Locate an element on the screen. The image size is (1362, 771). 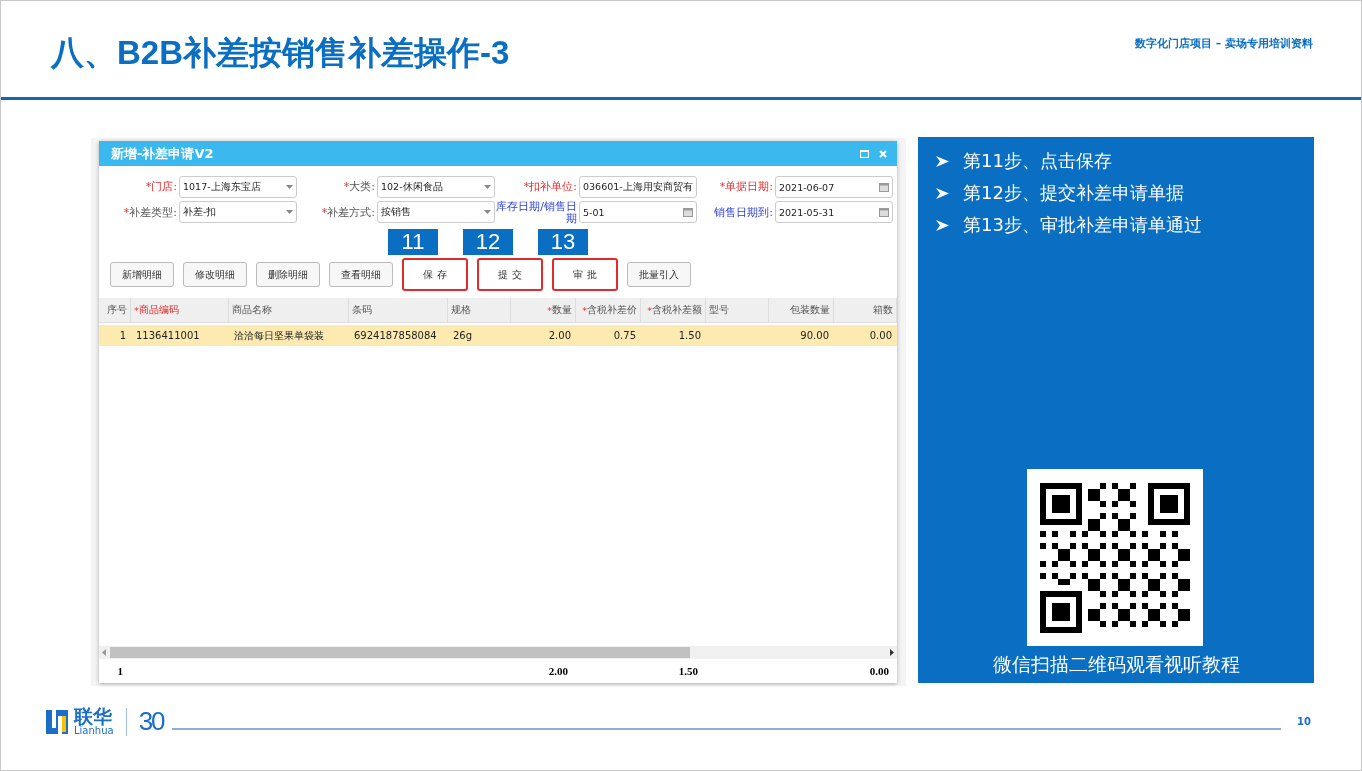
close-icon is located at coordinates (883, 153).